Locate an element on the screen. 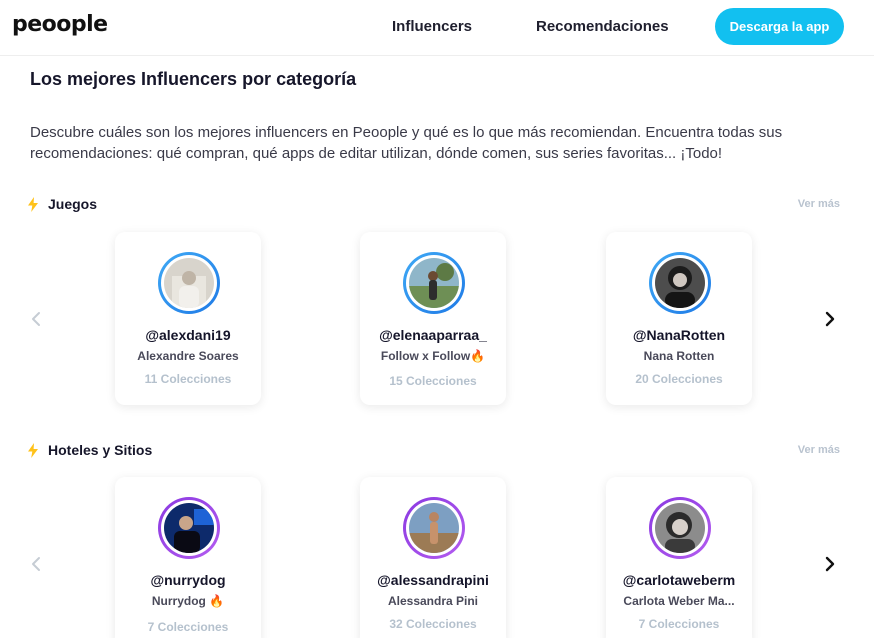  collections-count: 15 Colecciones is located at coordinates (433, 381).